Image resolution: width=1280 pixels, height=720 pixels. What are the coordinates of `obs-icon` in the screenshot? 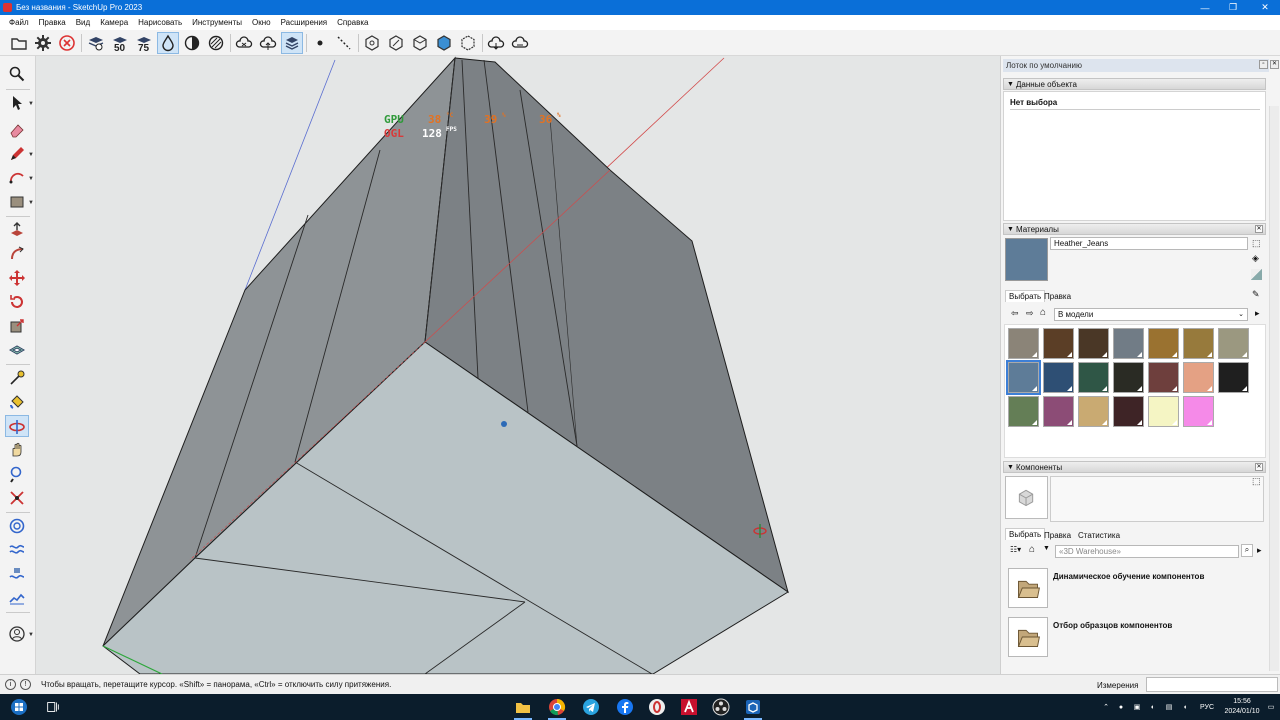 It's located at (721, 707).